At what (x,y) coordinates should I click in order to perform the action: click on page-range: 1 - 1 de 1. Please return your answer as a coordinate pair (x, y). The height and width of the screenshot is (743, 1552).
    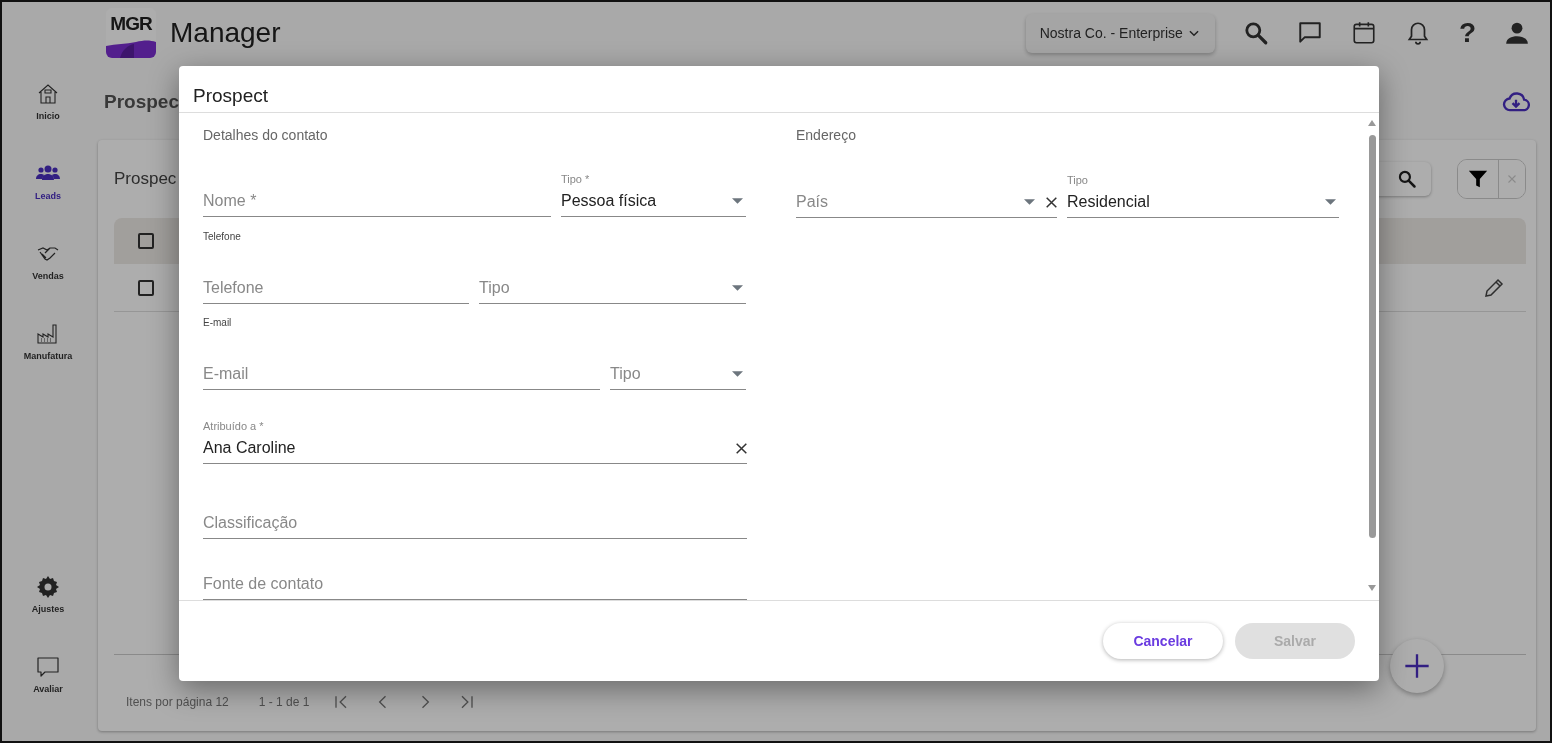
    Looking at the image, I should click on (284, 702).